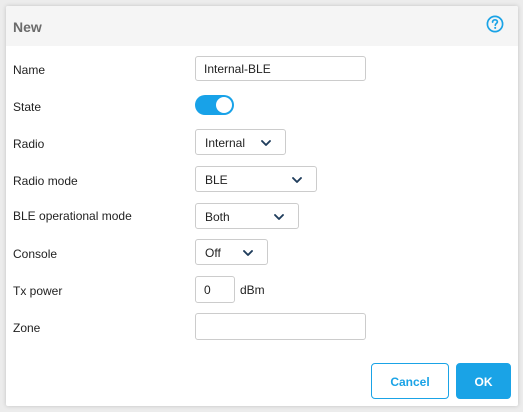 The image size is (523, 412). What do you see at coordinates (29, 144) in the screenshot?
I see `radio-label: Radio` at bounding box center [29, 144].